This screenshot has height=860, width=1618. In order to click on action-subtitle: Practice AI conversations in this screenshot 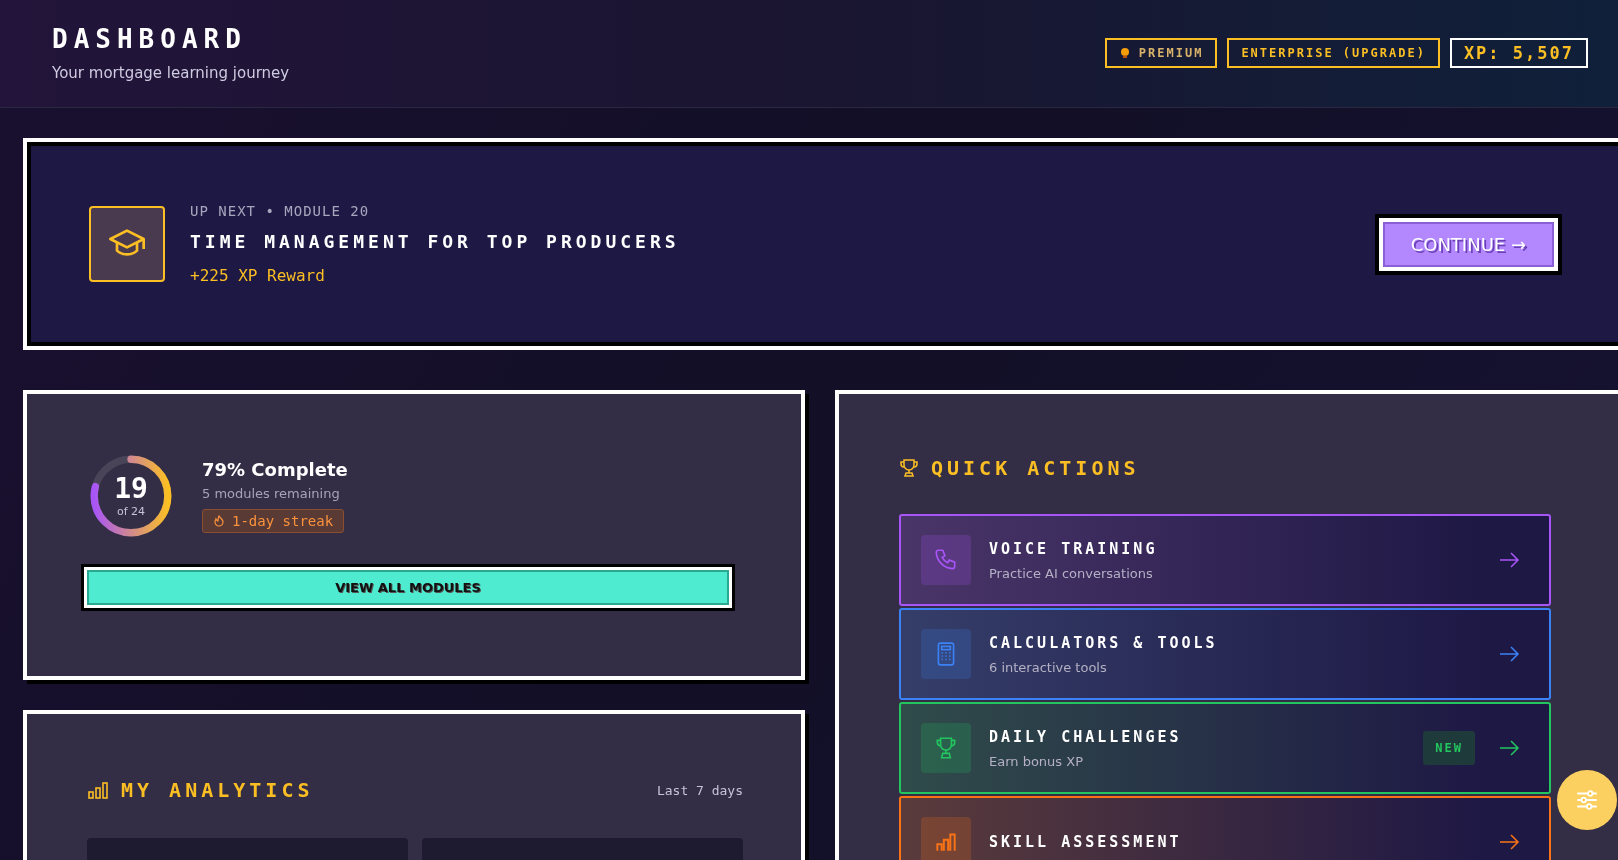, I will do `click(1071, 573)`.